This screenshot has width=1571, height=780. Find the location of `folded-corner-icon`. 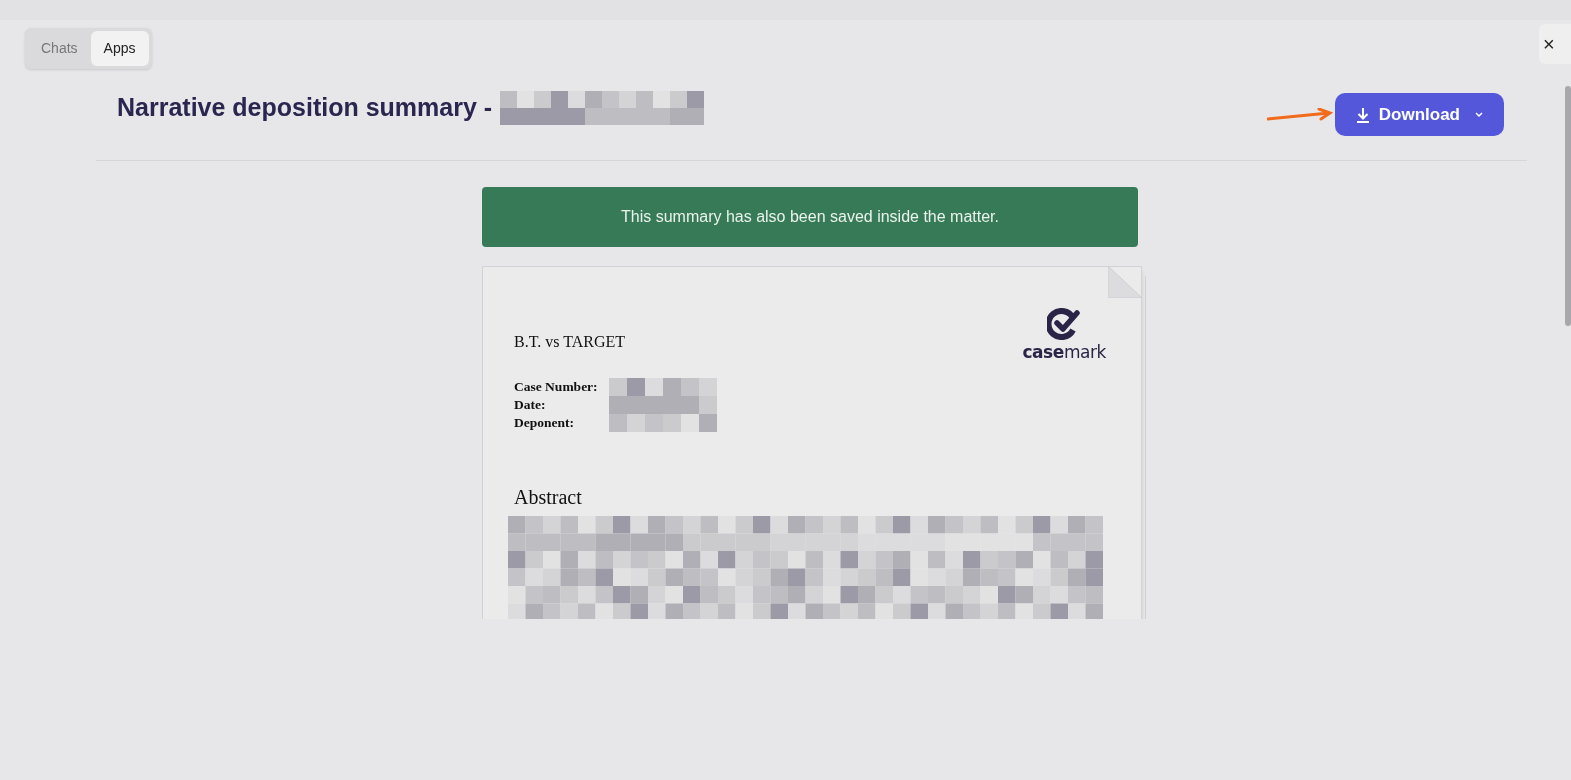

folded-corner-icon is located at coordinates (1125, 282).